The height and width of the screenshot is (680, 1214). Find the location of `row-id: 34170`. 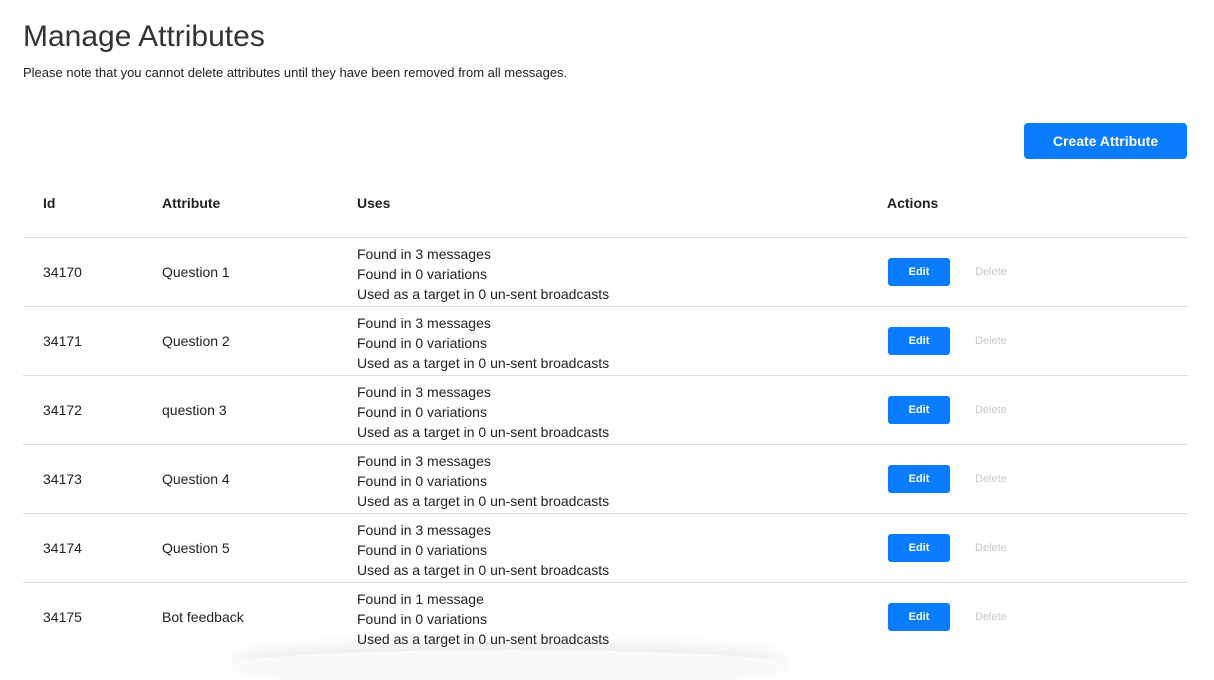

row-id: 34170 is located at coordinates (62, 272).